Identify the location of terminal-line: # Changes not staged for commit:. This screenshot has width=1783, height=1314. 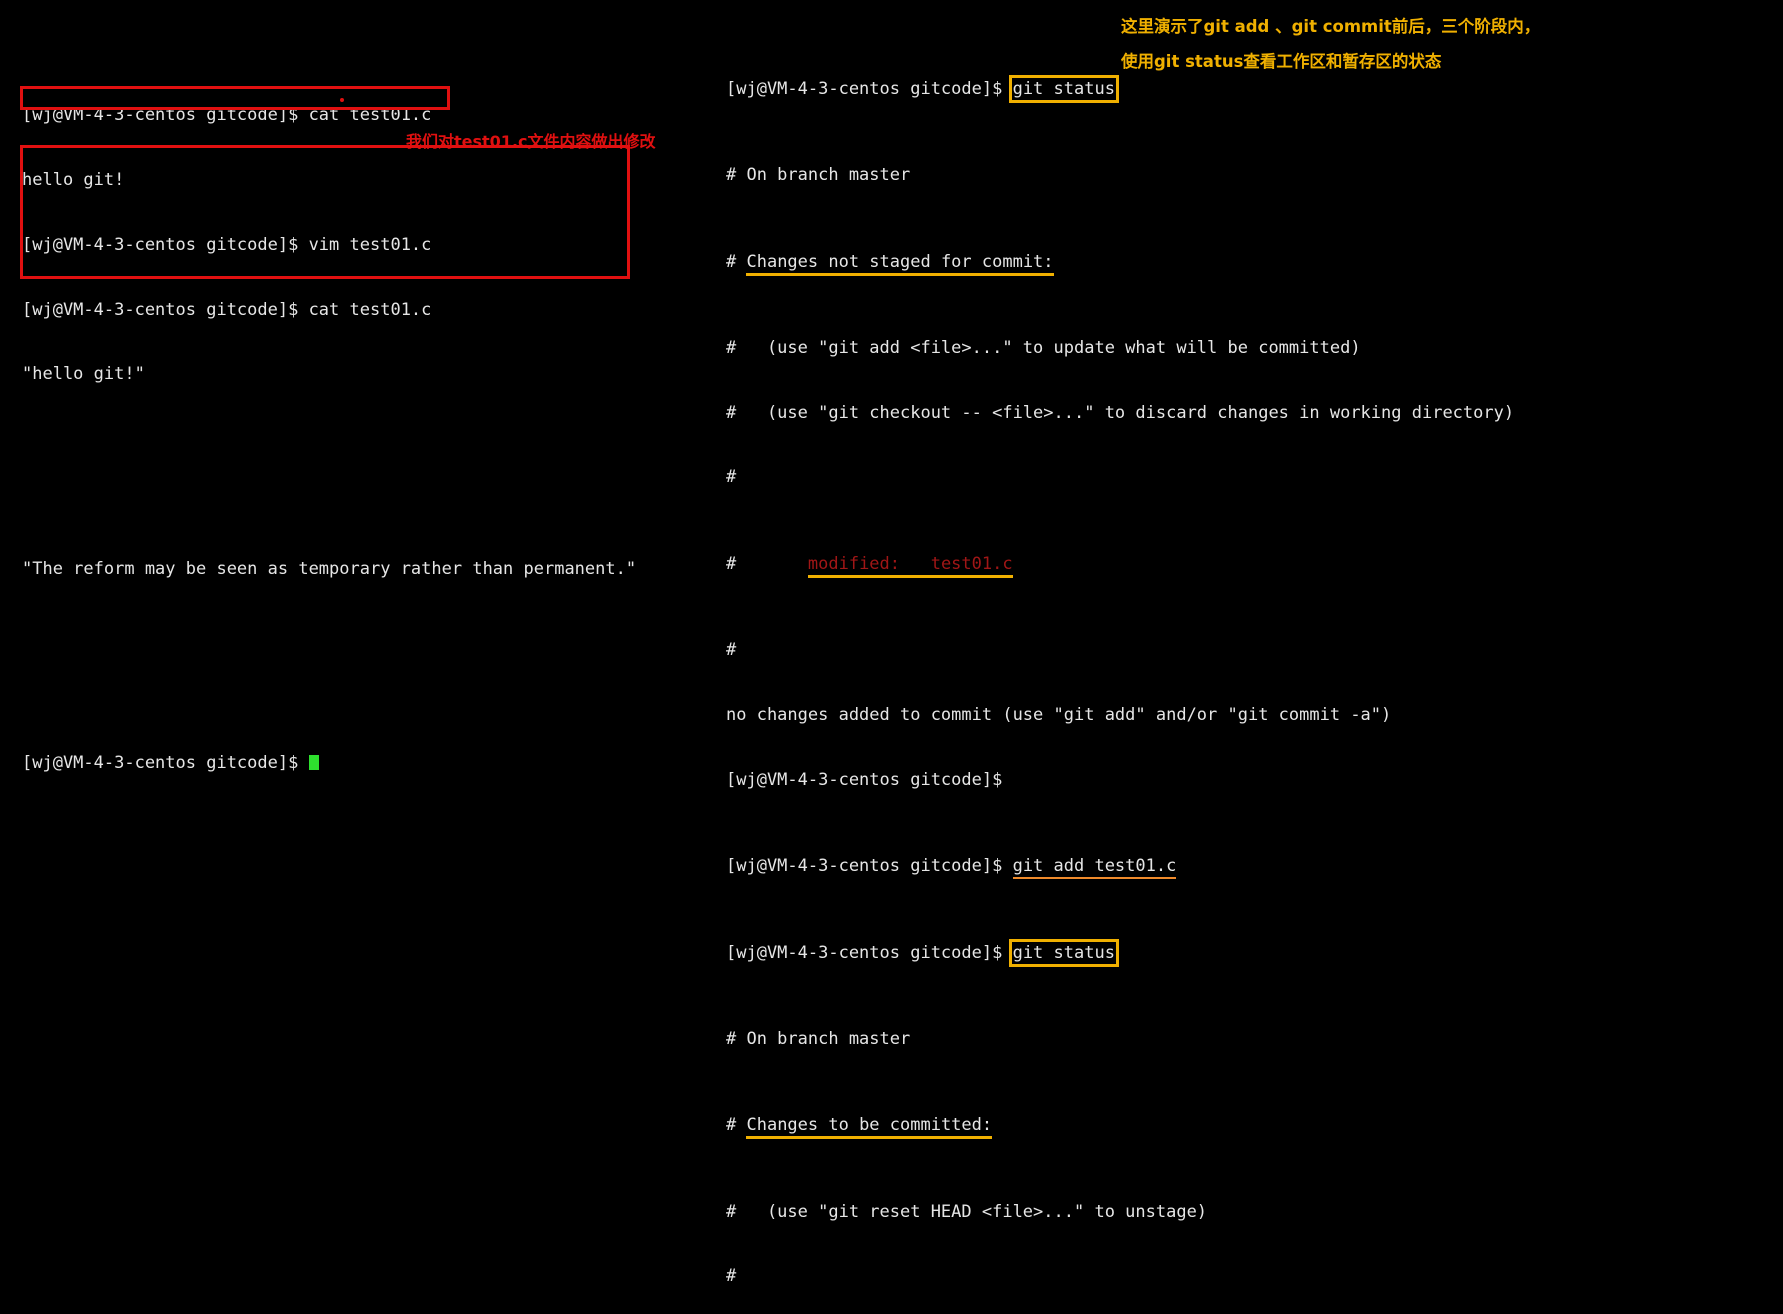
(1120, 263).